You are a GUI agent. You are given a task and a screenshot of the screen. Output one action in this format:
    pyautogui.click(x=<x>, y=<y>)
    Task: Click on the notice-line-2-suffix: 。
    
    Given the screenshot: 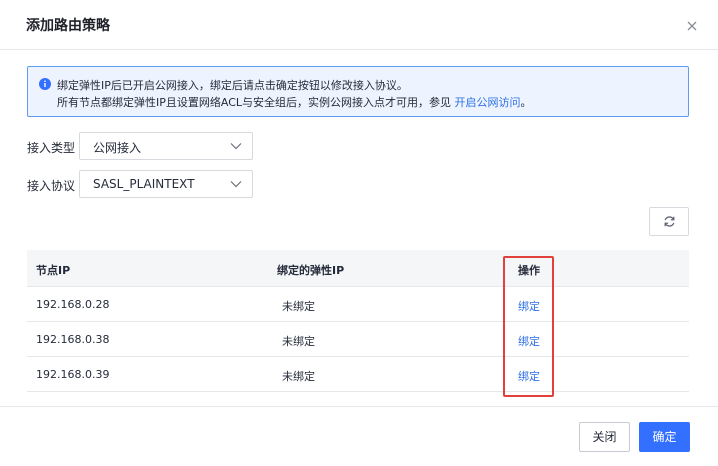 What is the action you would take?
    pyautogui.click(x=526, y=102)
    